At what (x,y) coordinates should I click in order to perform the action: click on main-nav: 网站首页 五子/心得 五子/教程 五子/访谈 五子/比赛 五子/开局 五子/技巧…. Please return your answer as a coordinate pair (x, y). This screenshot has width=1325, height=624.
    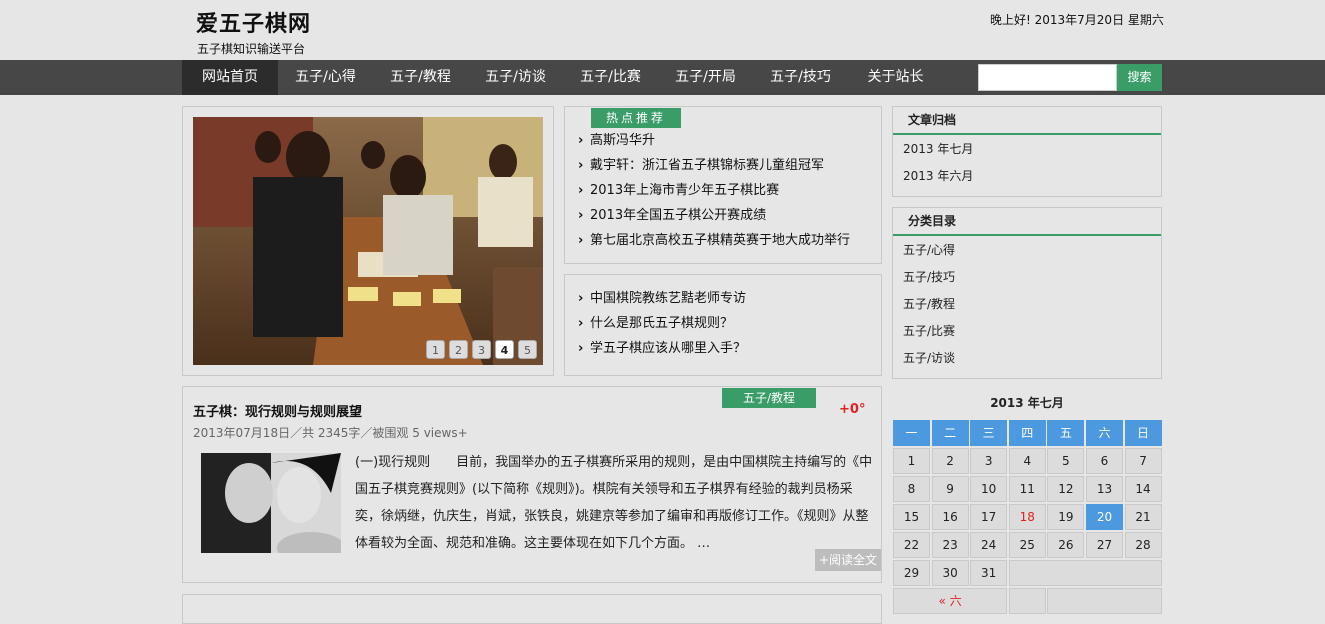
    Looking at the image, I should click on (662, 77).